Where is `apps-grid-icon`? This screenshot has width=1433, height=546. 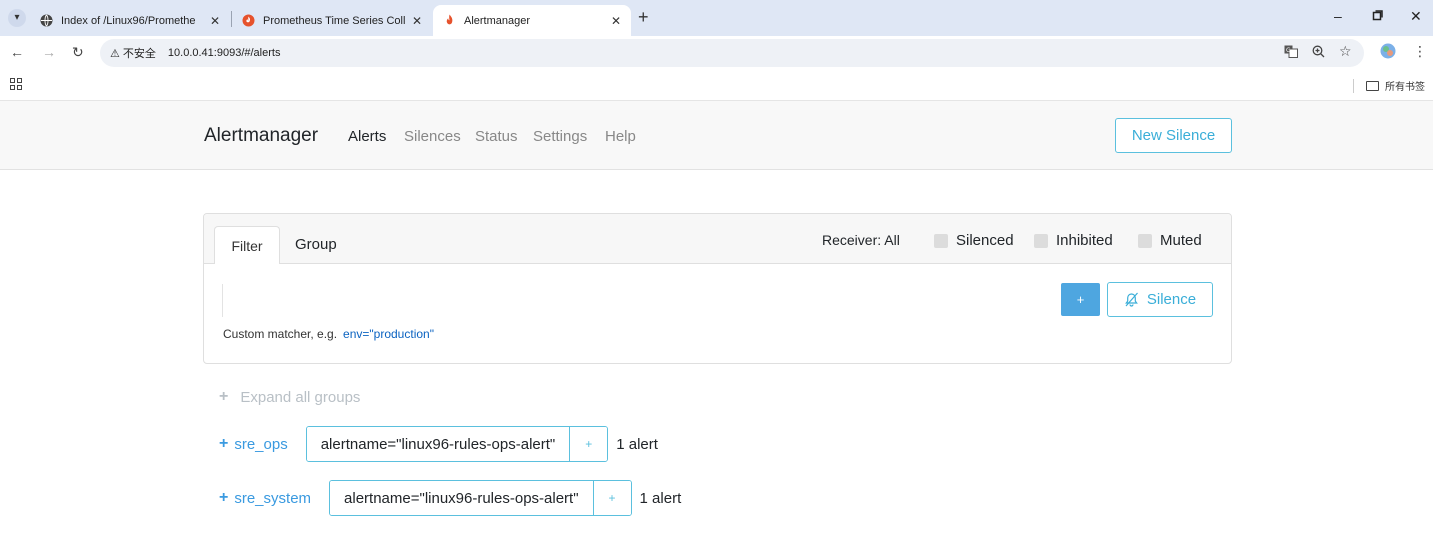
apps-grid-icon is located at coordinates (16, 85).